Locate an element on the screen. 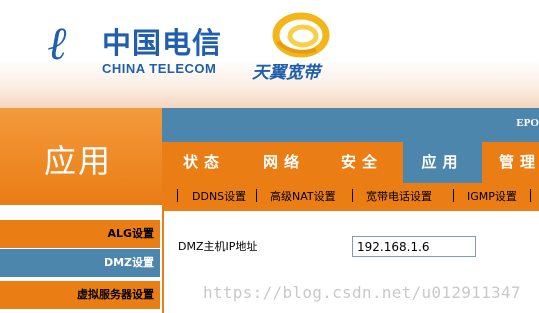 This screenshot has width=539, height=313. top-strip: EPO is located at coordinates (350, 125).